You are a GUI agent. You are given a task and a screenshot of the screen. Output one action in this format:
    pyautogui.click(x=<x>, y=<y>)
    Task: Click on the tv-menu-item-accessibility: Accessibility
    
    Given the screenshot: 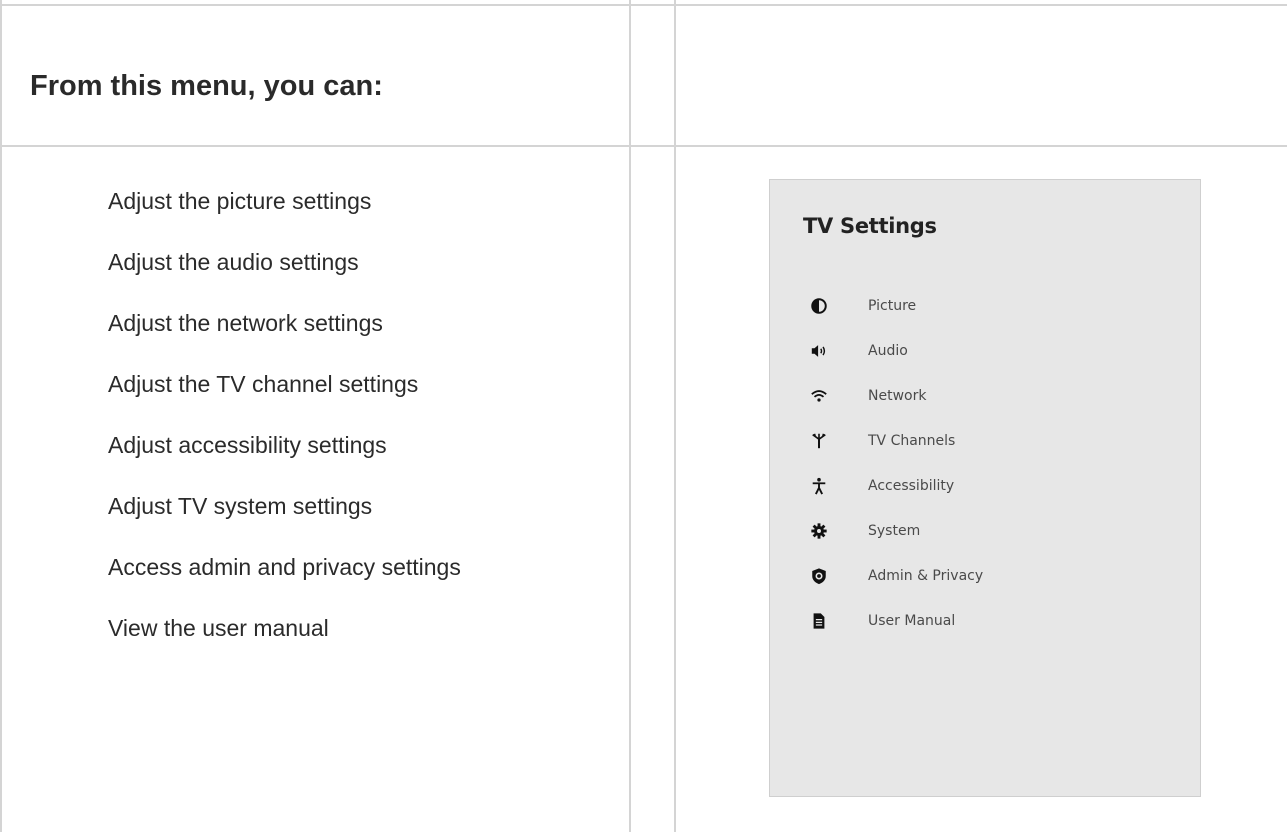 What is the action you would take?
    pyautogui.click(x=894, y=485)
    